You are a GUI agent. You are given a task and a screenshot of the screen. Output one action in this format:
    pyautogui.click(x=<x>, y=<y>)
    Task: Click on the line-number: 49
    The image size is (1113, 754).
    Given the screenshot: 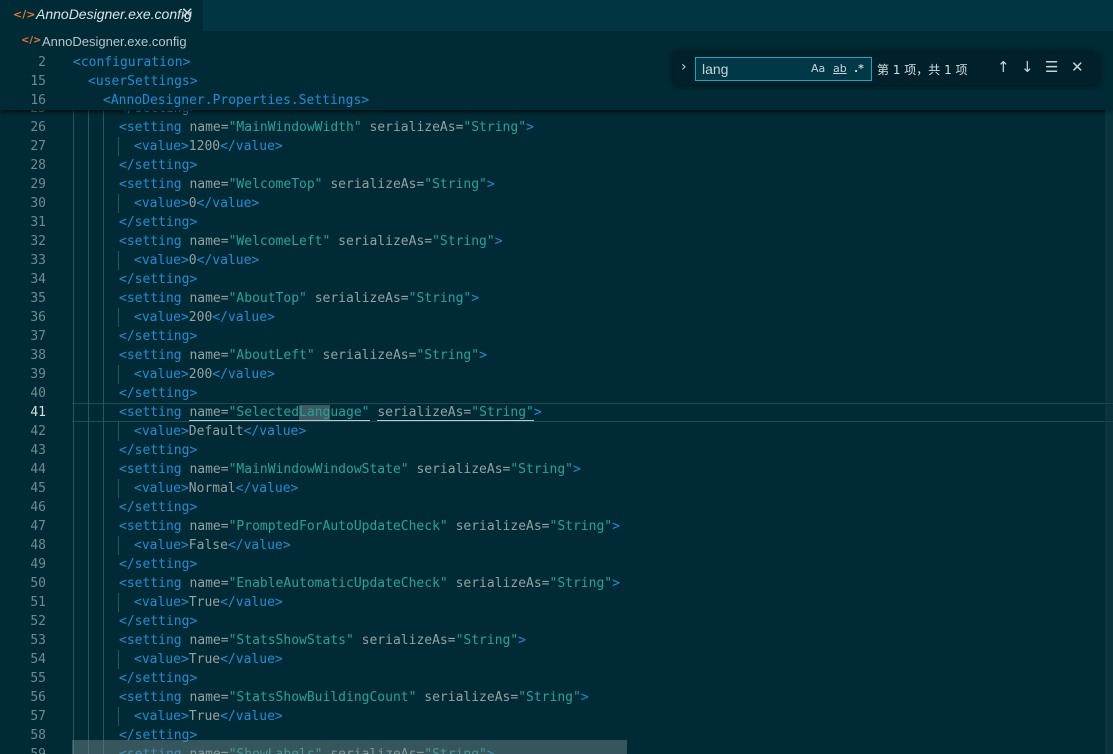 What is the action you would take?
    pyautogui.click(x=38, y=564)
    